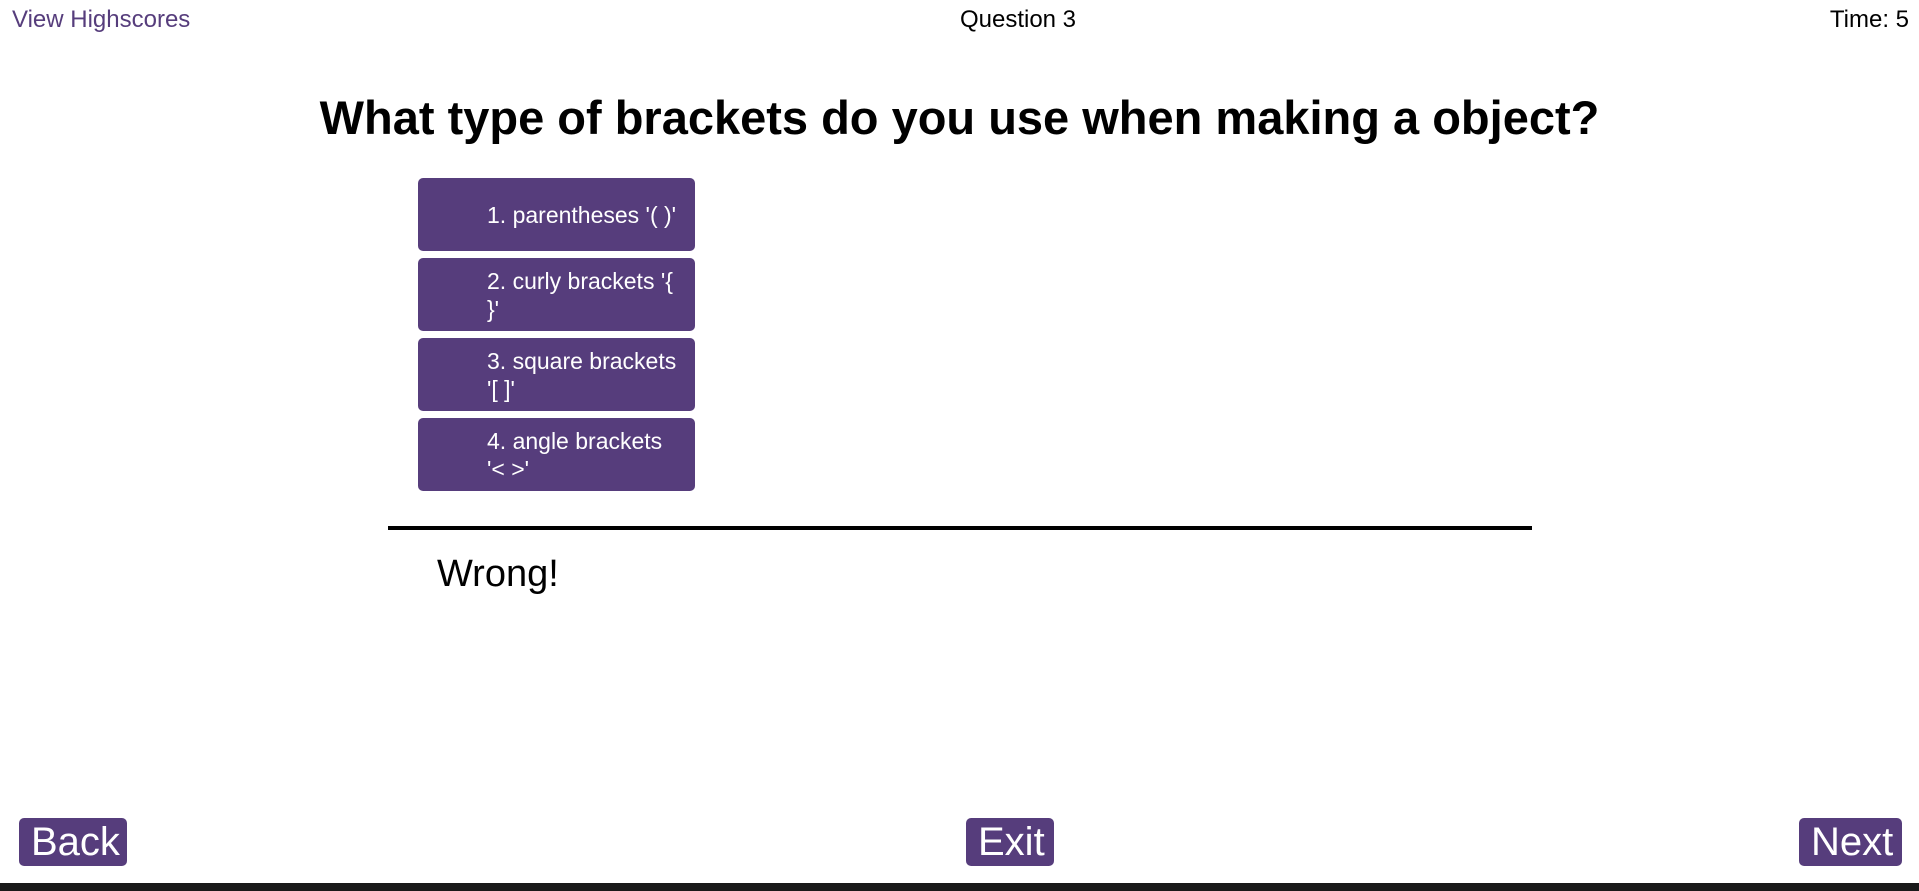 Image resolution: width=1919 pixels, height=891 pixels. What do you see at coordinates (960, 528) in the screenshot?
I see `divider` at bounding box center [960, 528].